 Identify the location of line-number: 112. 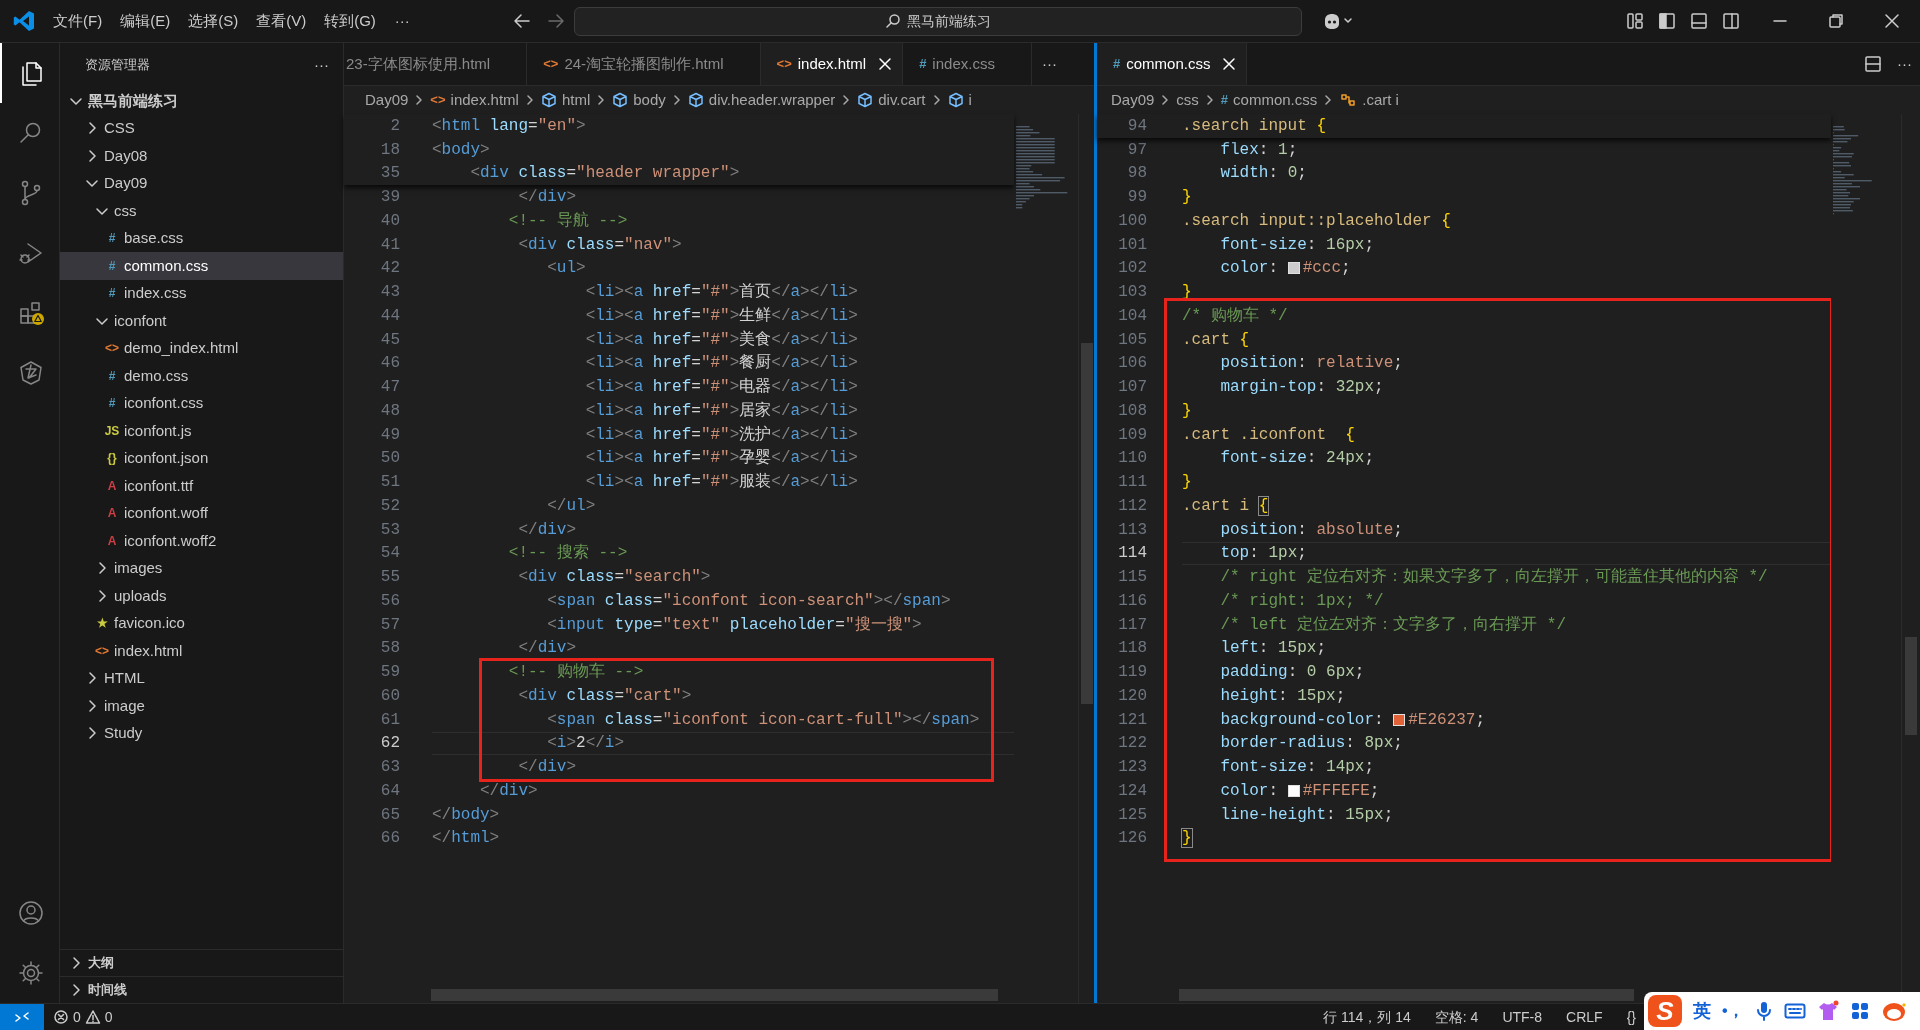
(1132, 506).